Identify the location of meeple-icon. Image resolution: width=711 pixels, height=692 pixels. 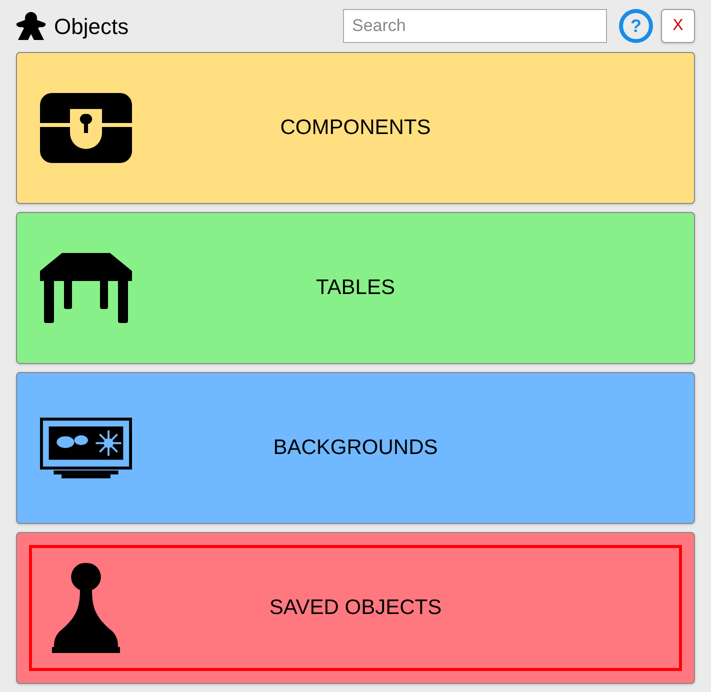
(31, 26).